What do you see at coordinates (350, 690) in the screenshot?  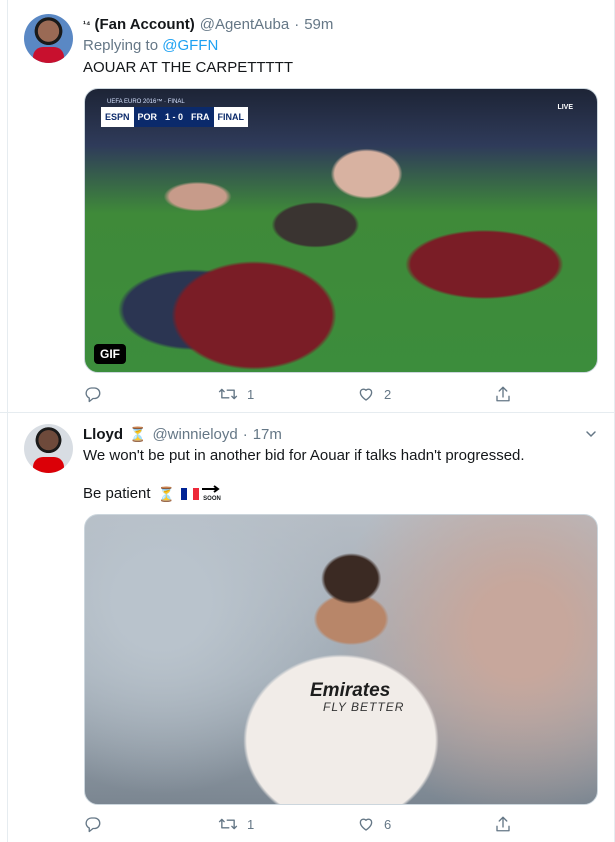 I see `shirt-sponsor-text: Emirates` at bounding box center [350, 690].